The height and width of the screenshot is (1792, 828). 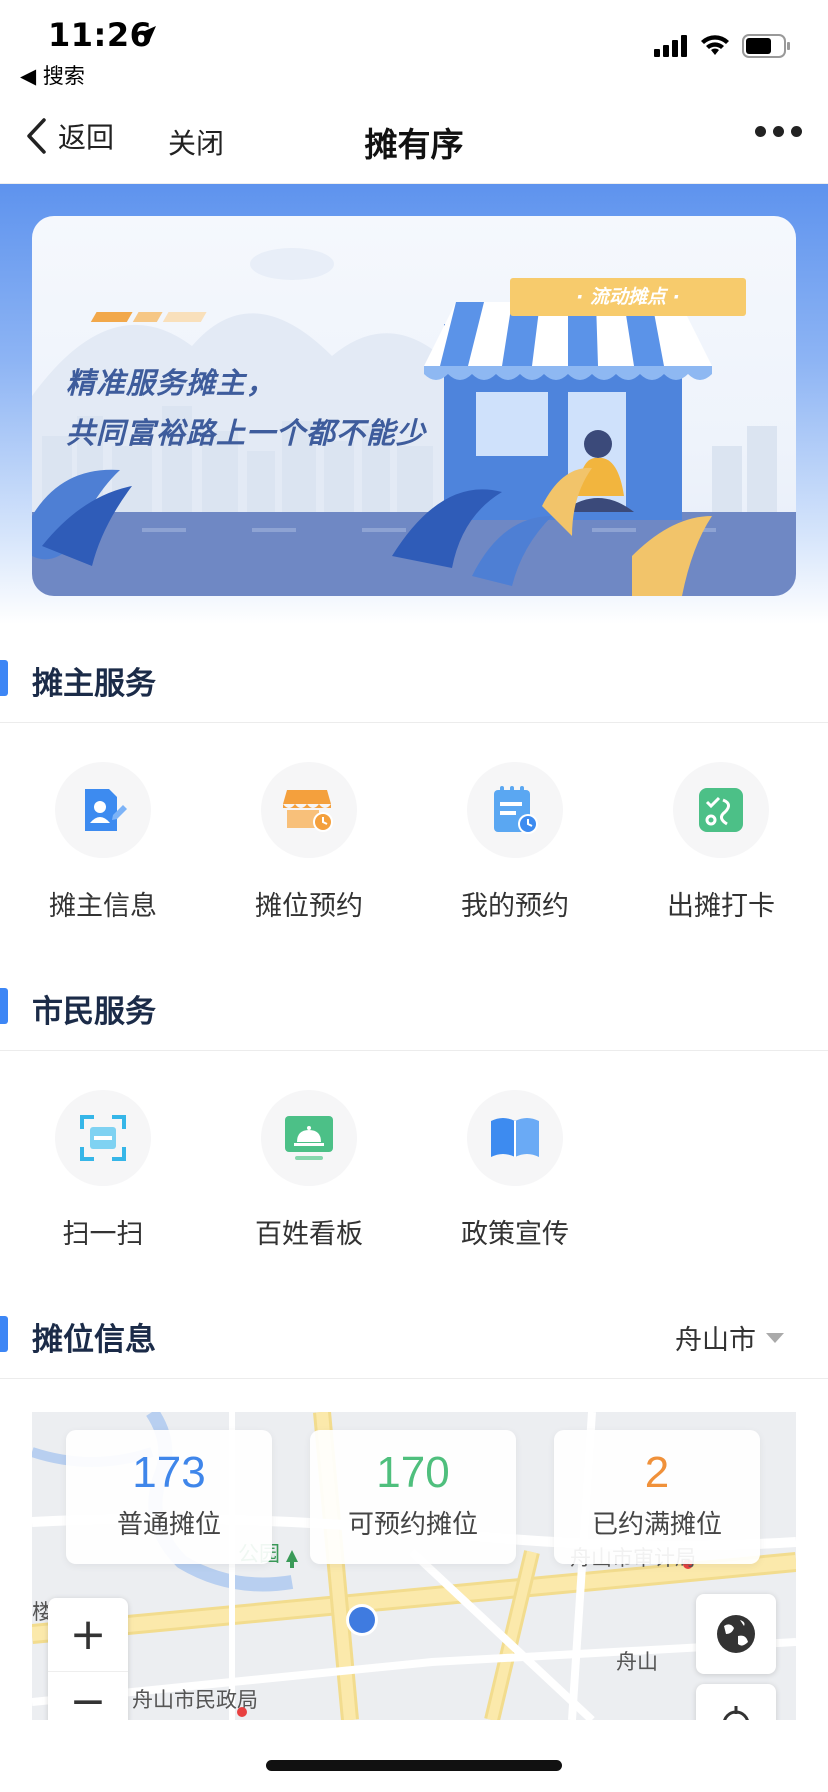 I want to click on zoom-in-button: +, so click(x=88, y=1635).